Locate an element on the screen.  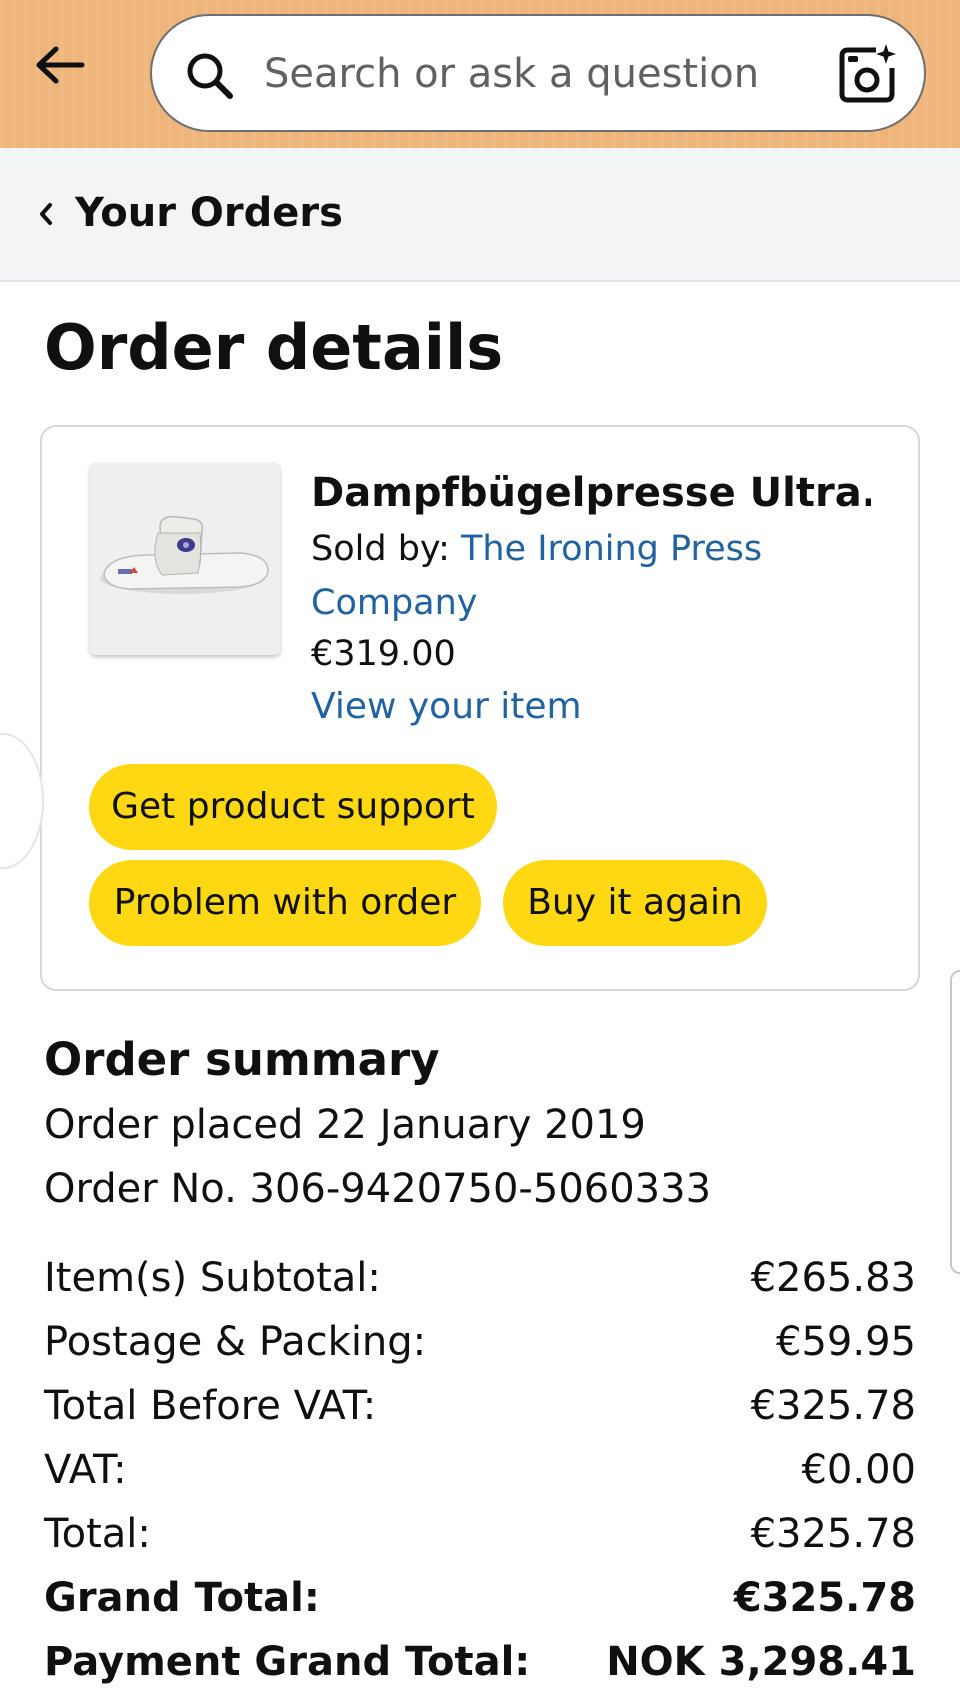
order-number: Order No. 306-9420750-5060333 is located at coordinates (378, 1189).